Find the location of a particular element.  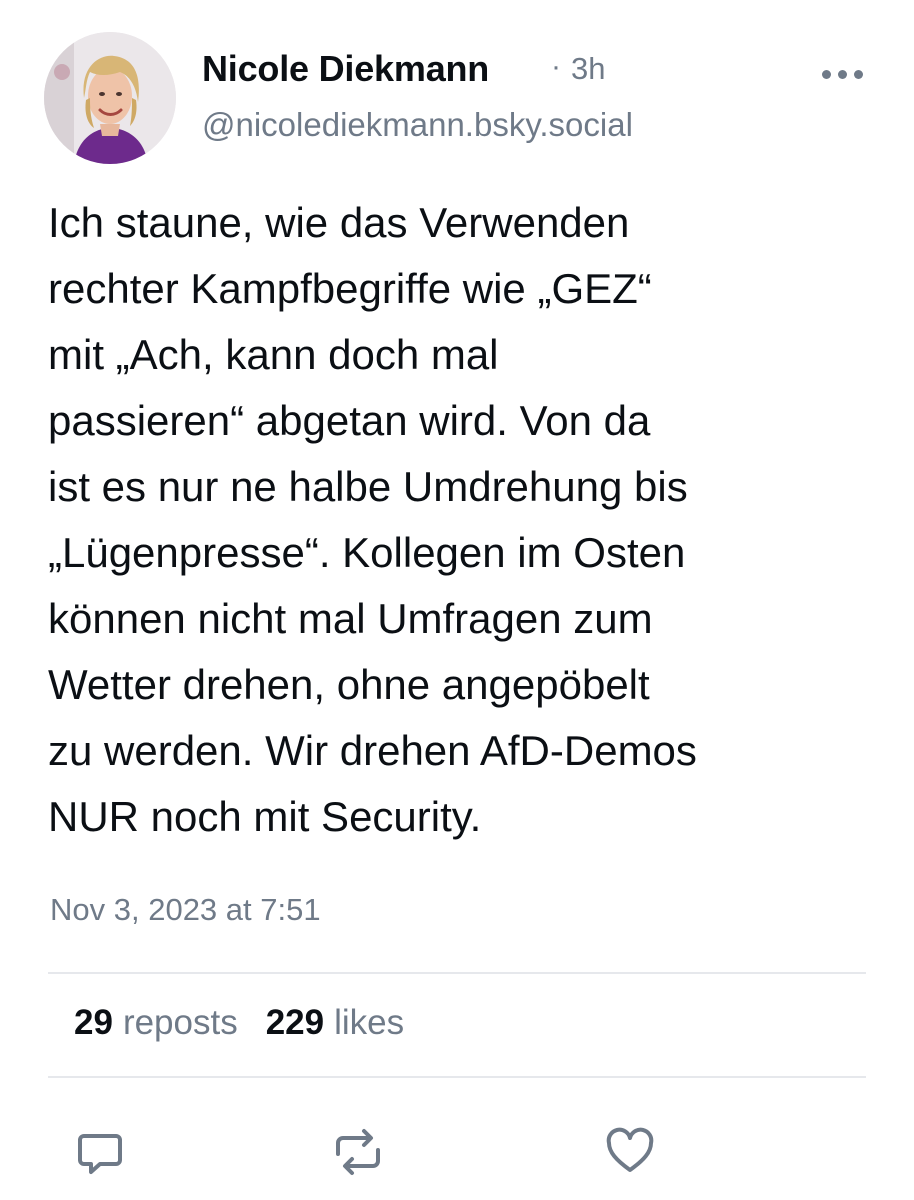

more-options-button is located at coordinates (842, 74).